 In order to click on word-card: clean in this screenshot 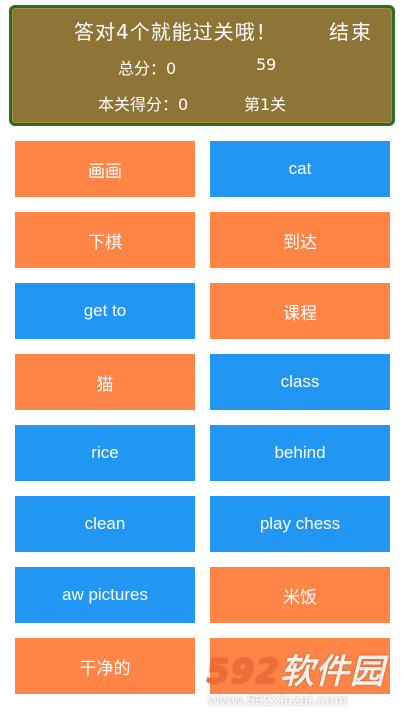, I will do `click(105, 524)`.